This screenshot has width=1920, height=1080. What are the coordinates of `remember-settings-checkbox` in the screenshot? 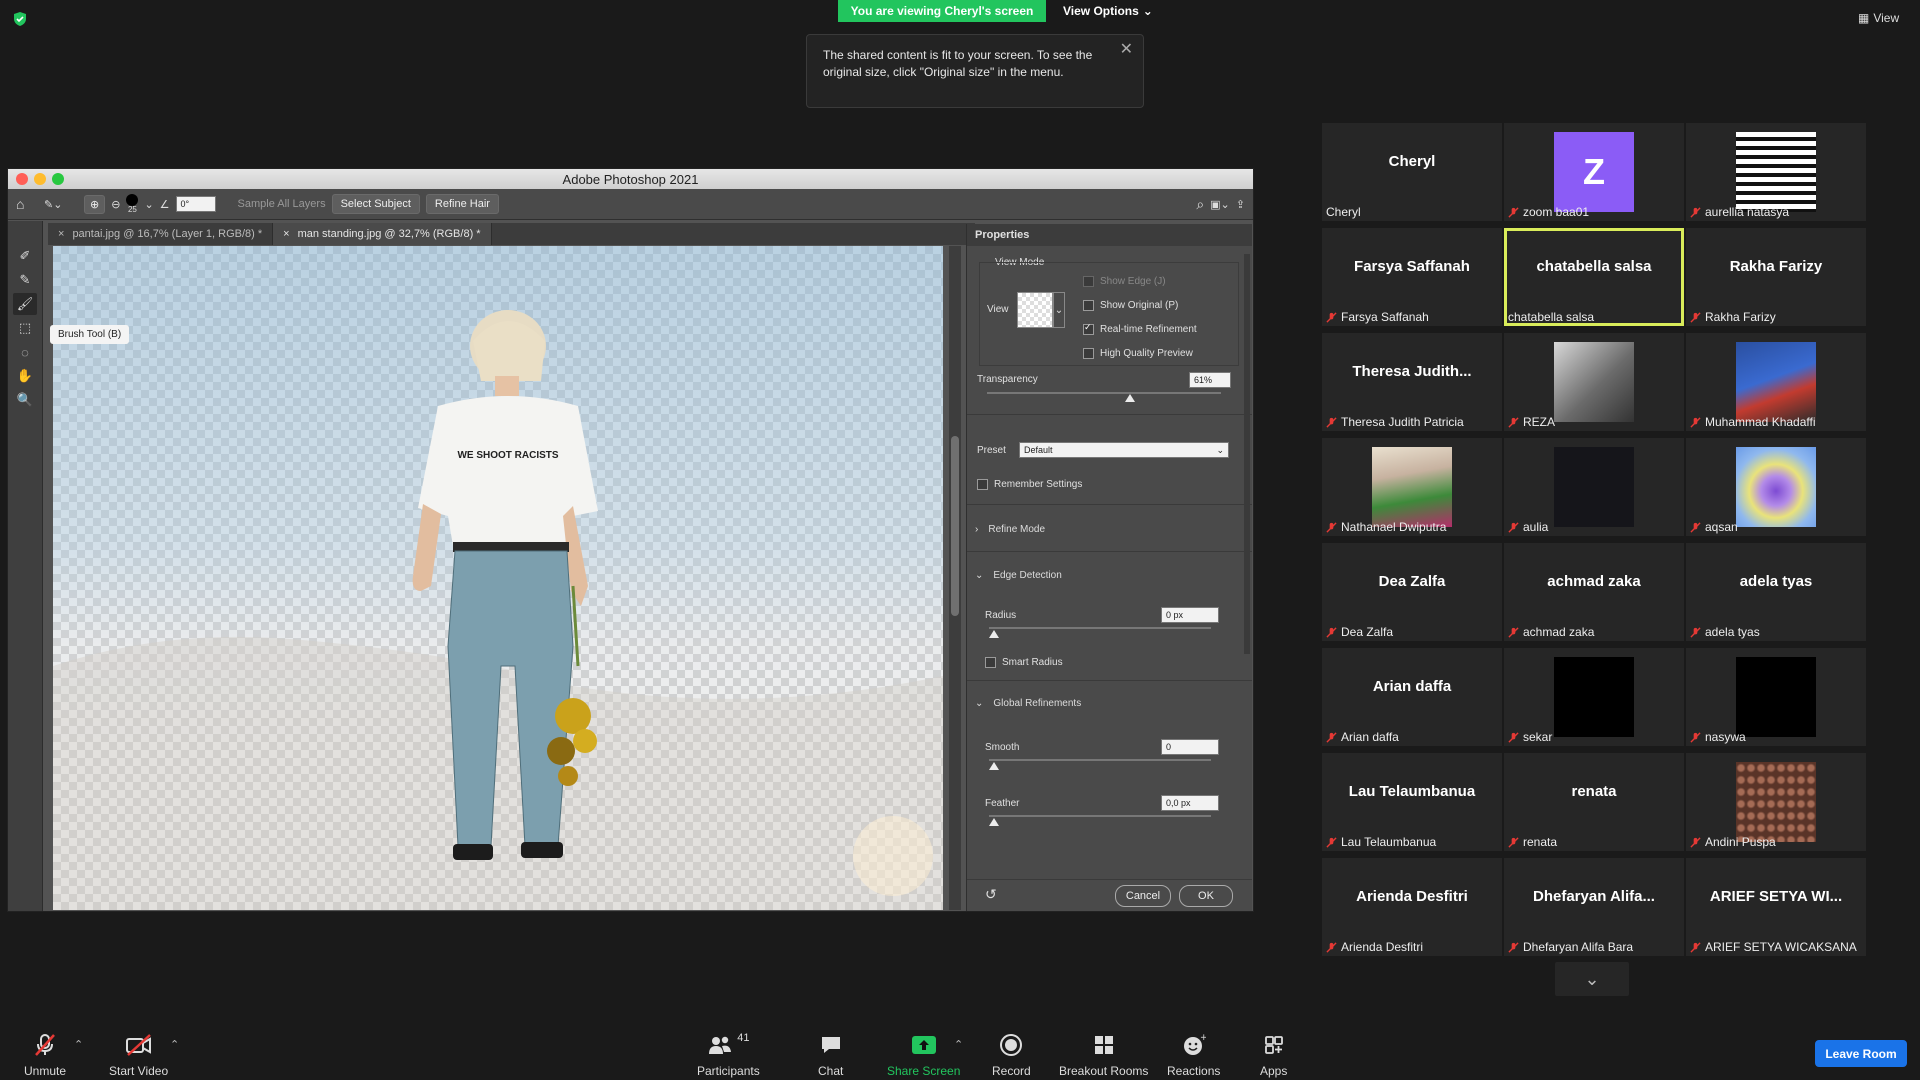 It's located at (982, 484).